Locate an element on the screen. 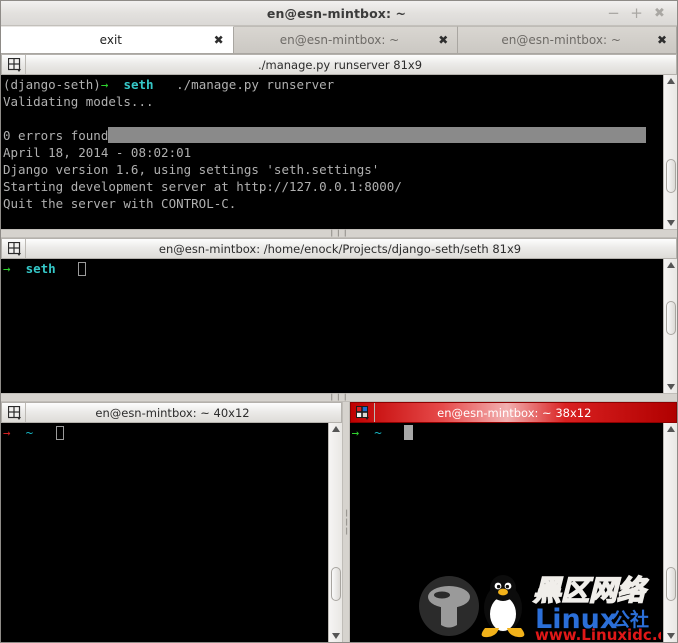 The width and height of the screenshot is (678, 643). scrollbar-project is located at coordinates (670, 326).